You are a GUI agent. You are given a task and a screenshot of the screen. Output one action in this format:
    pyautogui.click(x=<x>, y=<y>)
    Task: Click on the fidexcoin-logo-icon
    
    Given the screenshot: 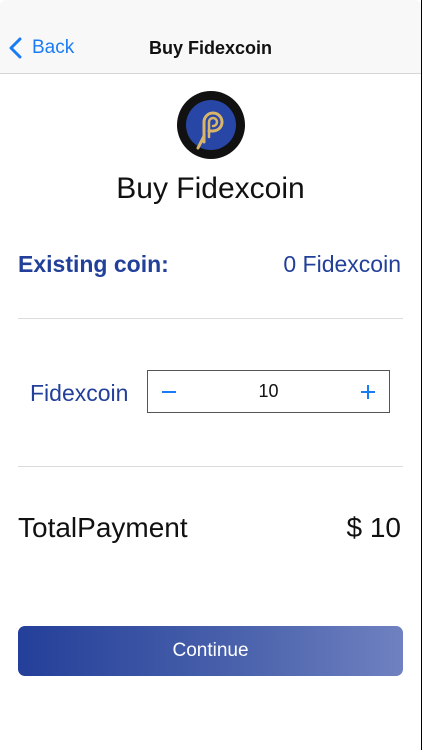 What is the action you would take?
    pyautogui.click(x=211, y=125)
    